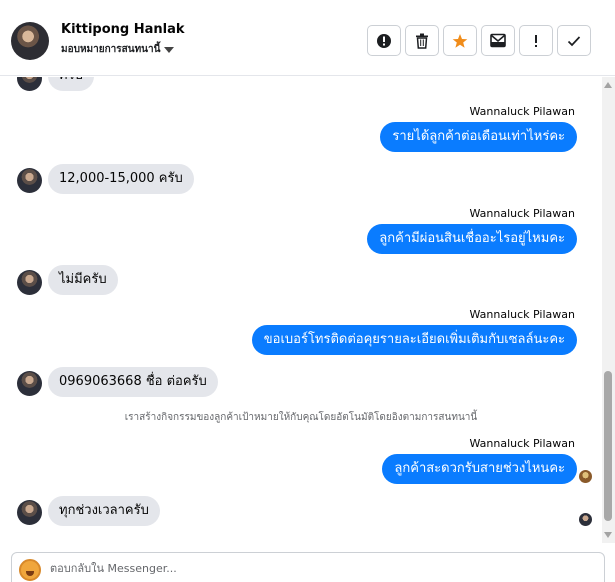 This screenshot has height=582, width=615. What do you see at coordinates (30, 41) in the screenshot?
I see `contact-avatar` at bounding box center [30, 41].